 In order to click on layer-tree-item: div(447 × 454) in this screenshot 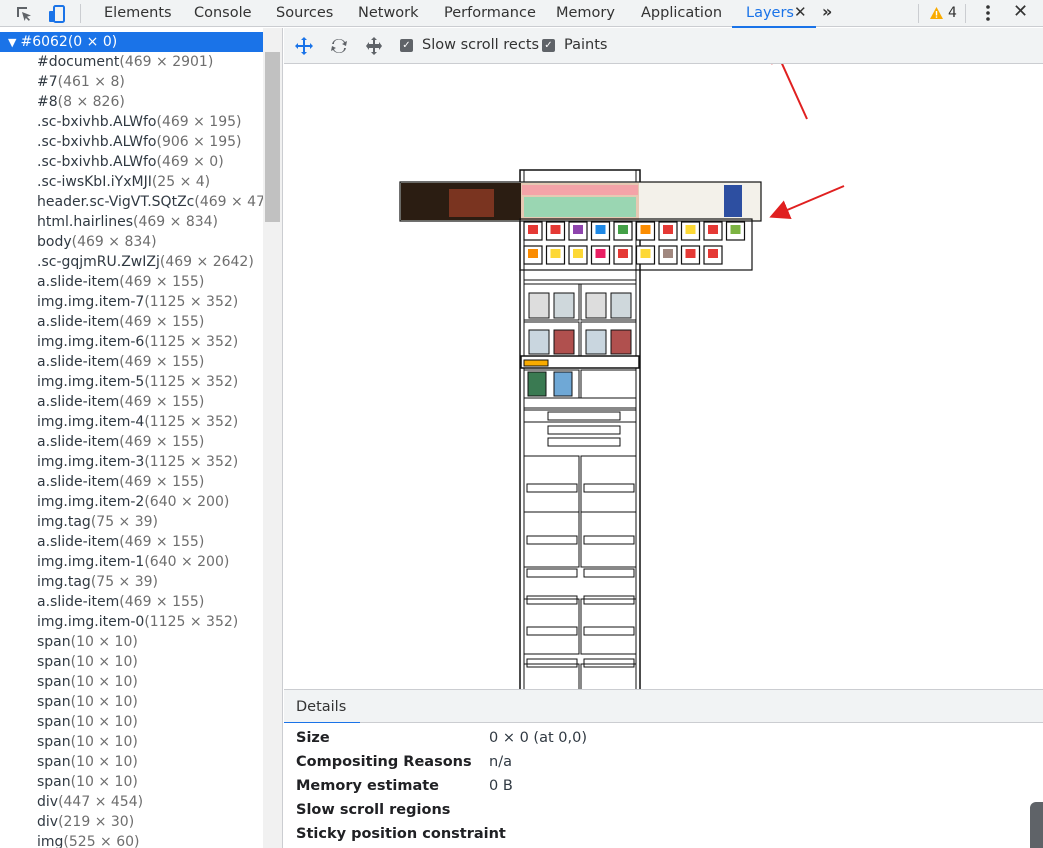, I will do `click(131, 802)`.